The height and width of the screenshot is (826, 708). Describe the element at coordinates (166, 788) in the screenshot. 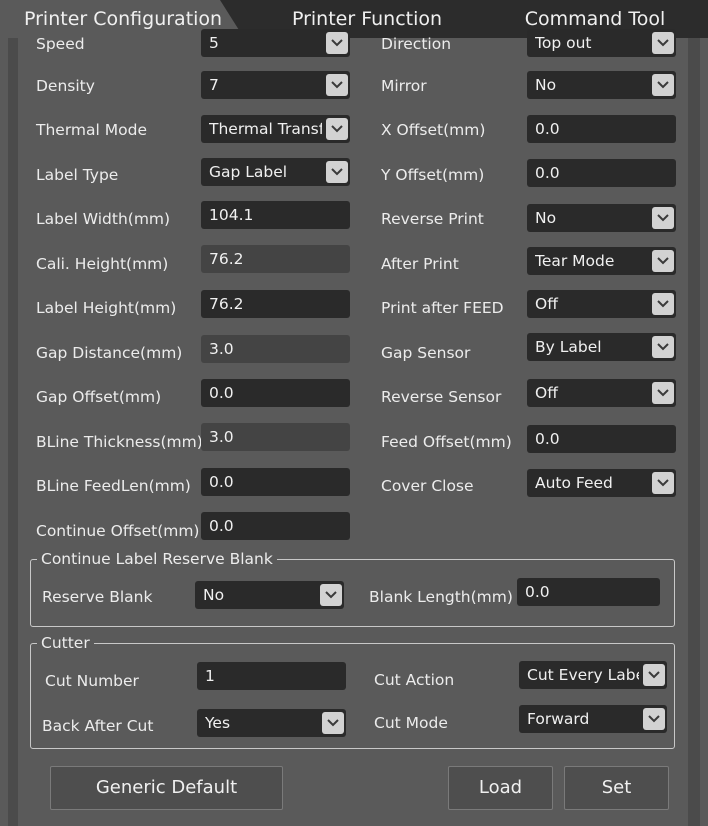

I see `generic-default-button: Generic Default` at that location.